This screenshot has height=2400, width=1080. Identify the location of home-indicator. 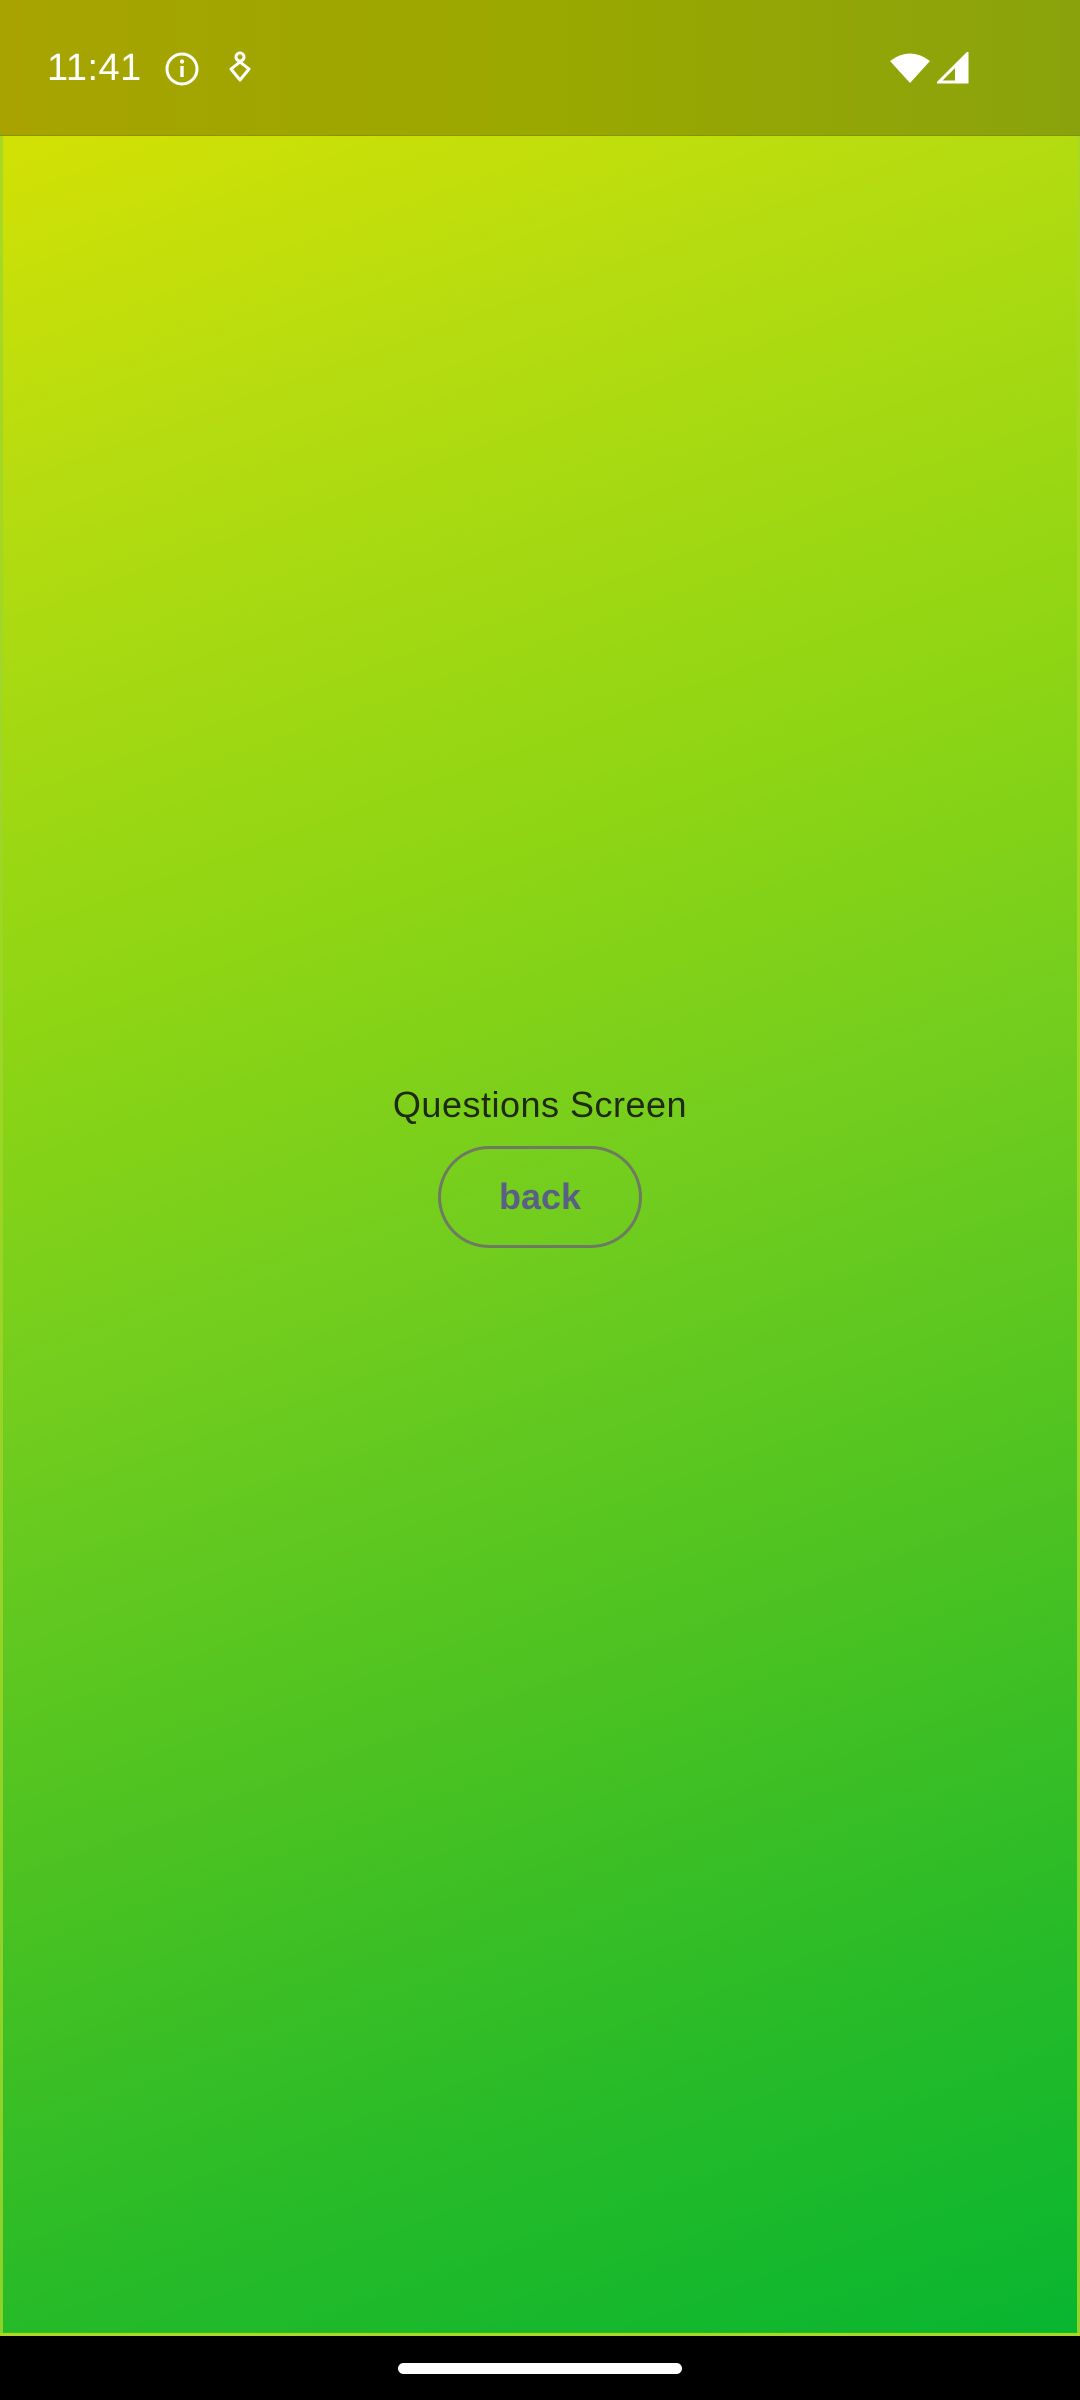
(540, 2368).